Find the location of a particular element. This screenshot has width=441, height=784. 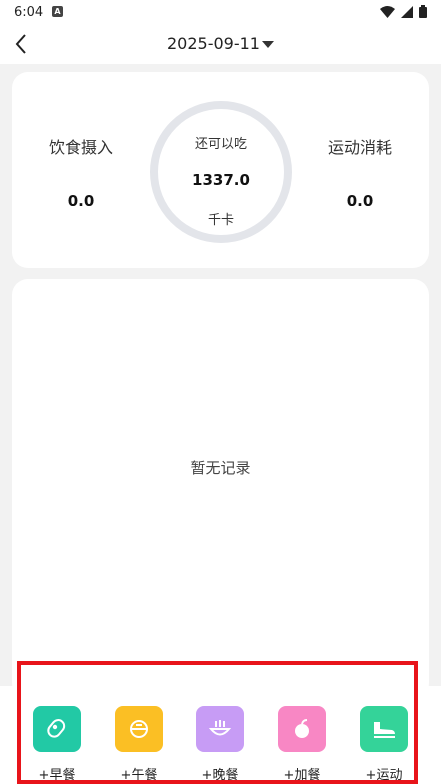

exercise-icon is located at coordinates (384, 729).